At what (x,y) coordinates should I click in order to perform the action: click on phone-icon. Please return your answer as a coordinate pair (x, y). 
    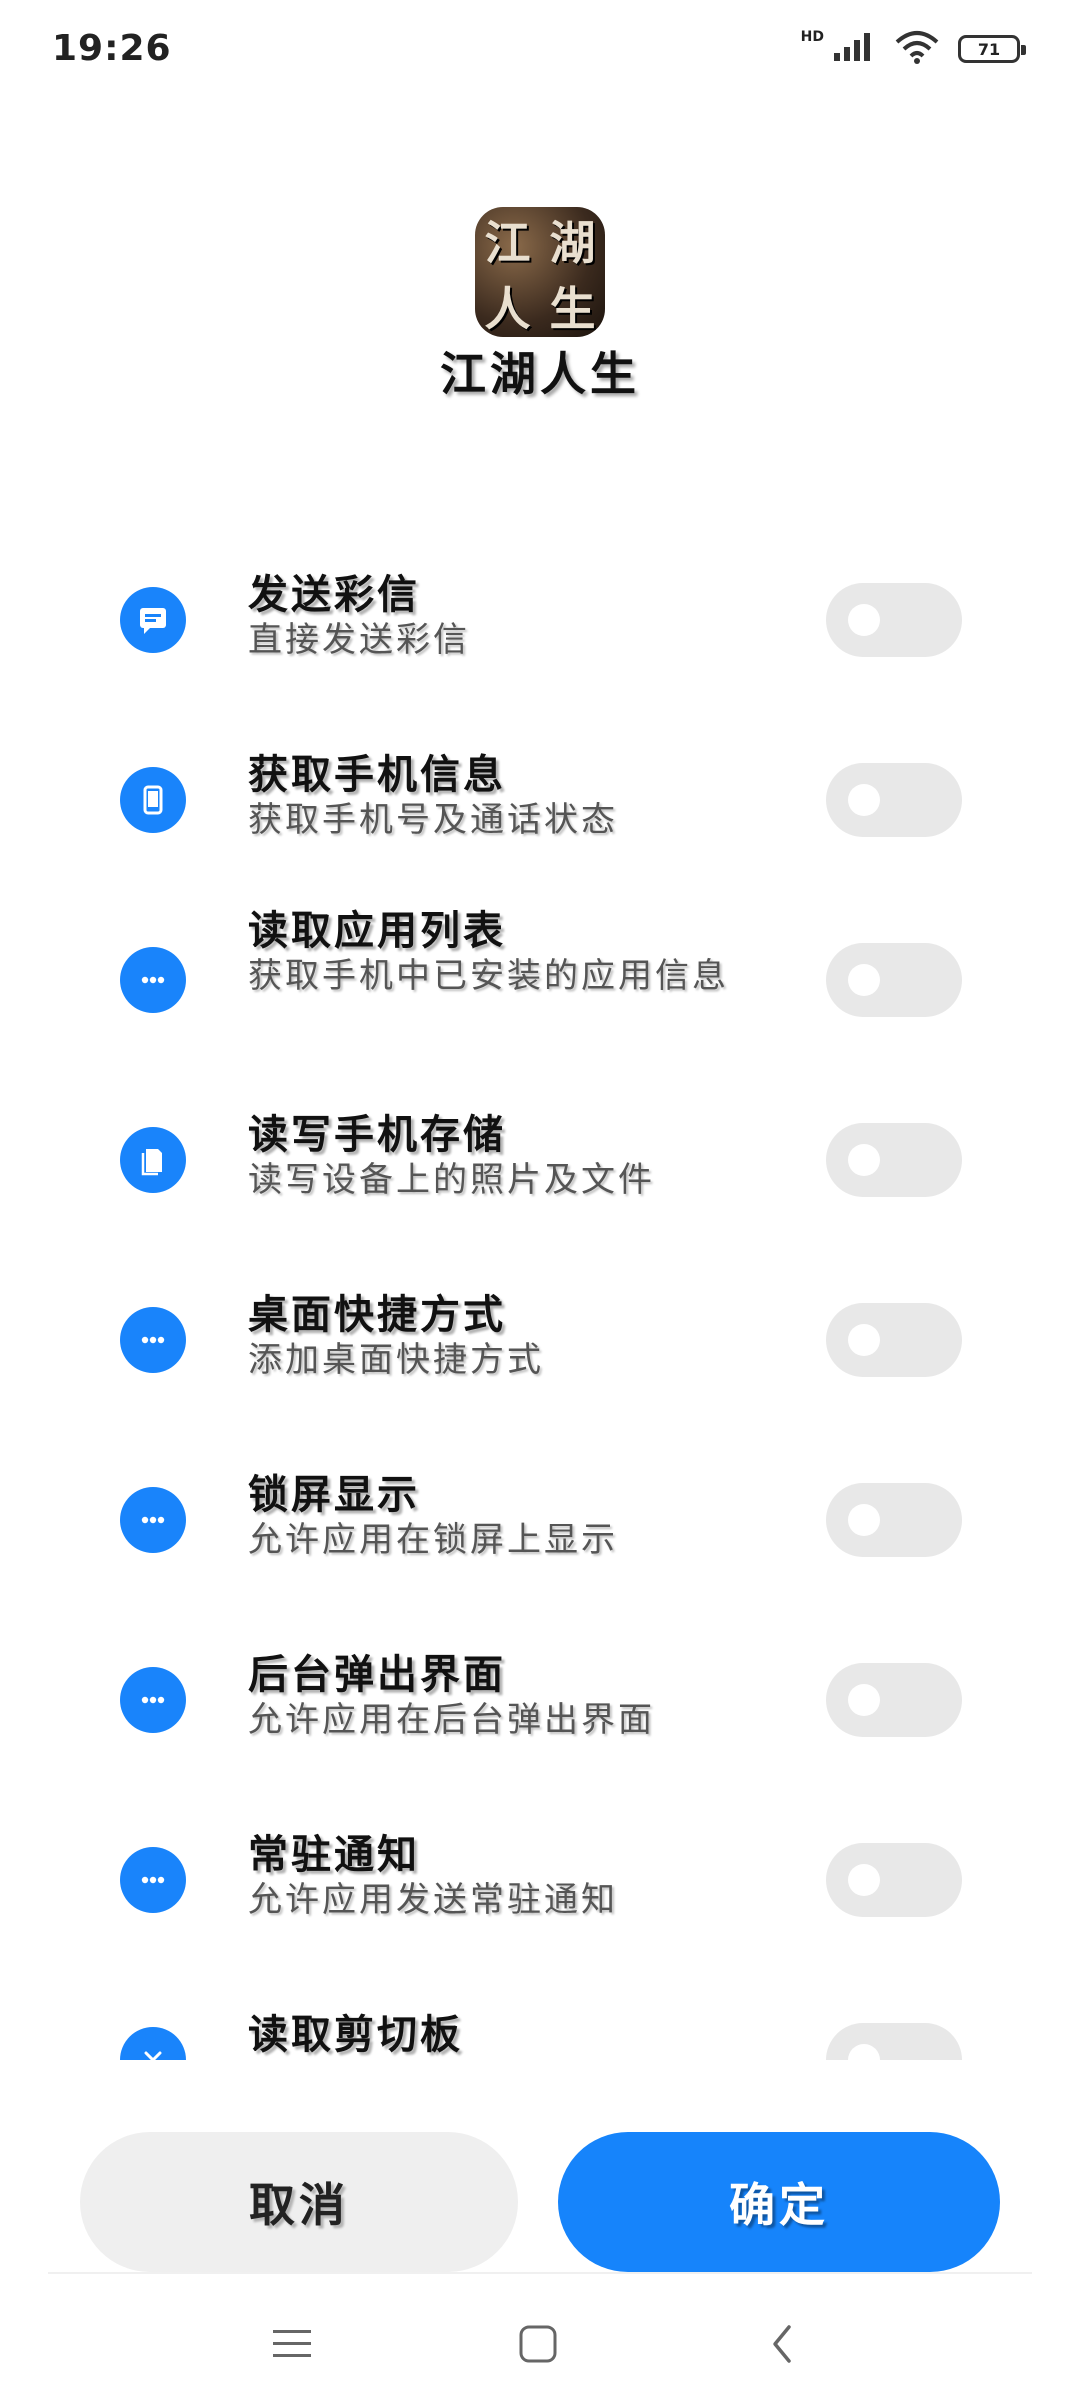
    Looking at the image, I should click on (153, 800).